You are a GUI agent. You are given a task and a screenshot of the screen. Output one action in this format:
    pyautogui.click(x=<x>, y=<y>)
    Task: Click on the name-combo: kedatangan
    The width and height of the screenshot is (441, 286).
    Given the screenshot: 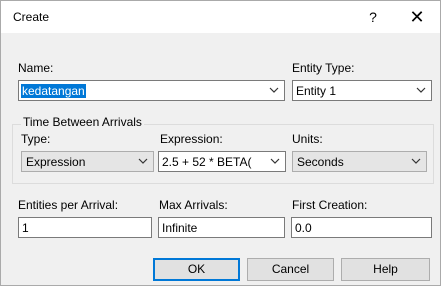 What is the action you would take?
    pyautogui.click(x=151, y=90)
    